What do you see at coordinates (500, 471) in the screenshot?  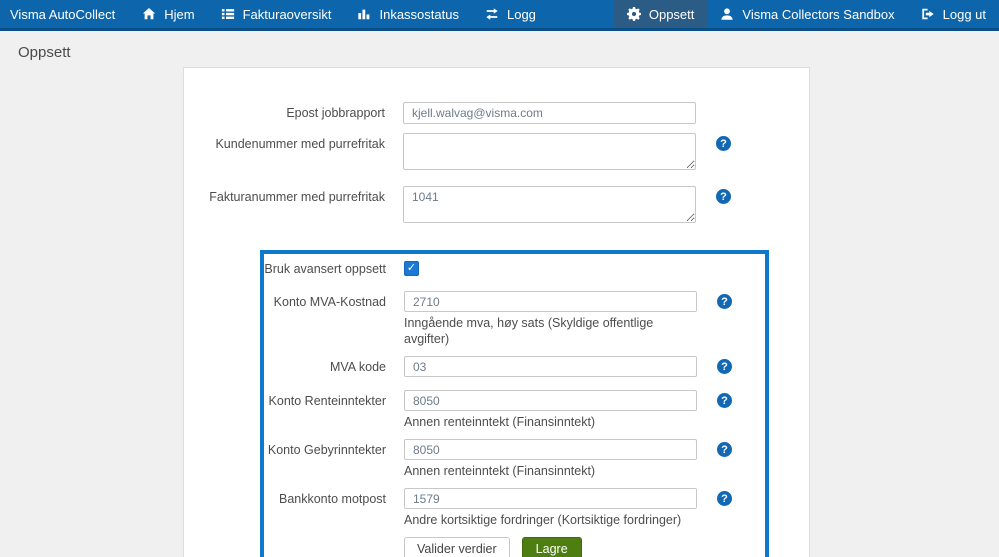 I see `konto-gebyrinntekter-helper: Annen renteinntekt (Finansinntekt)` at bounding box center [500, 471].